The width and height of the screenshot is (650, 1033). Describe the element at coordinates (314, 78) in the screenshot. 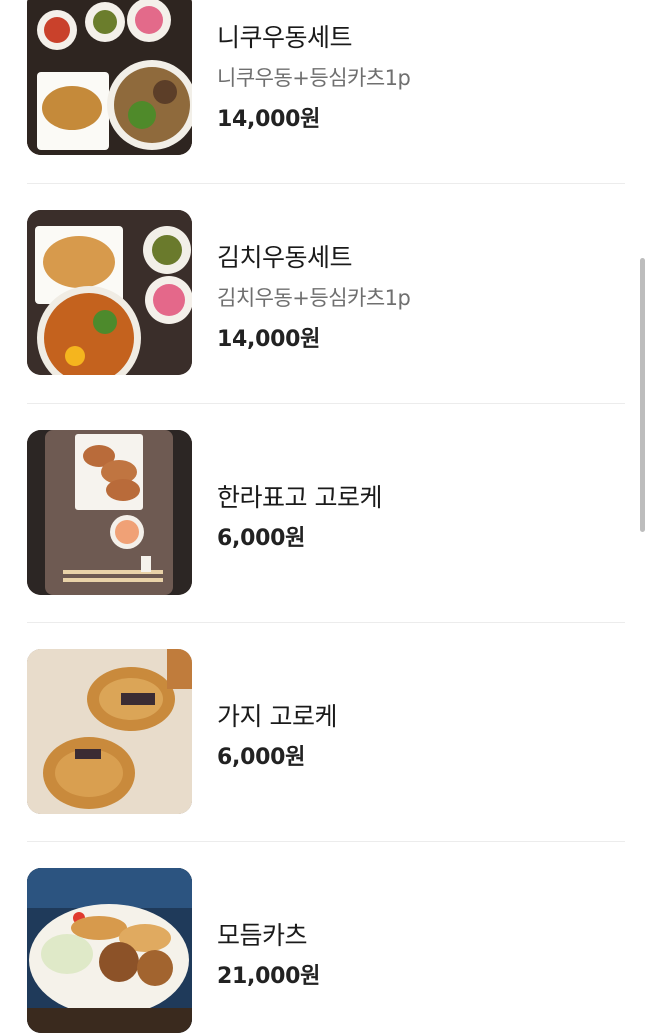

I see `menu-item-description: 니쿠우동+등심카츠1p` at that location.